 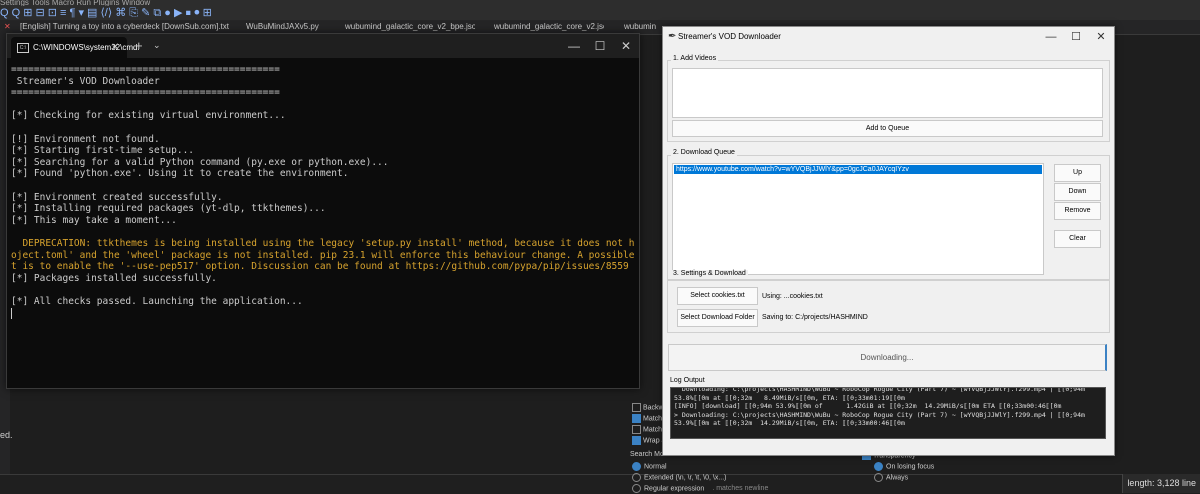 I want to click on select-folder-button: Select Download Folder, so click(x=717, y=318).